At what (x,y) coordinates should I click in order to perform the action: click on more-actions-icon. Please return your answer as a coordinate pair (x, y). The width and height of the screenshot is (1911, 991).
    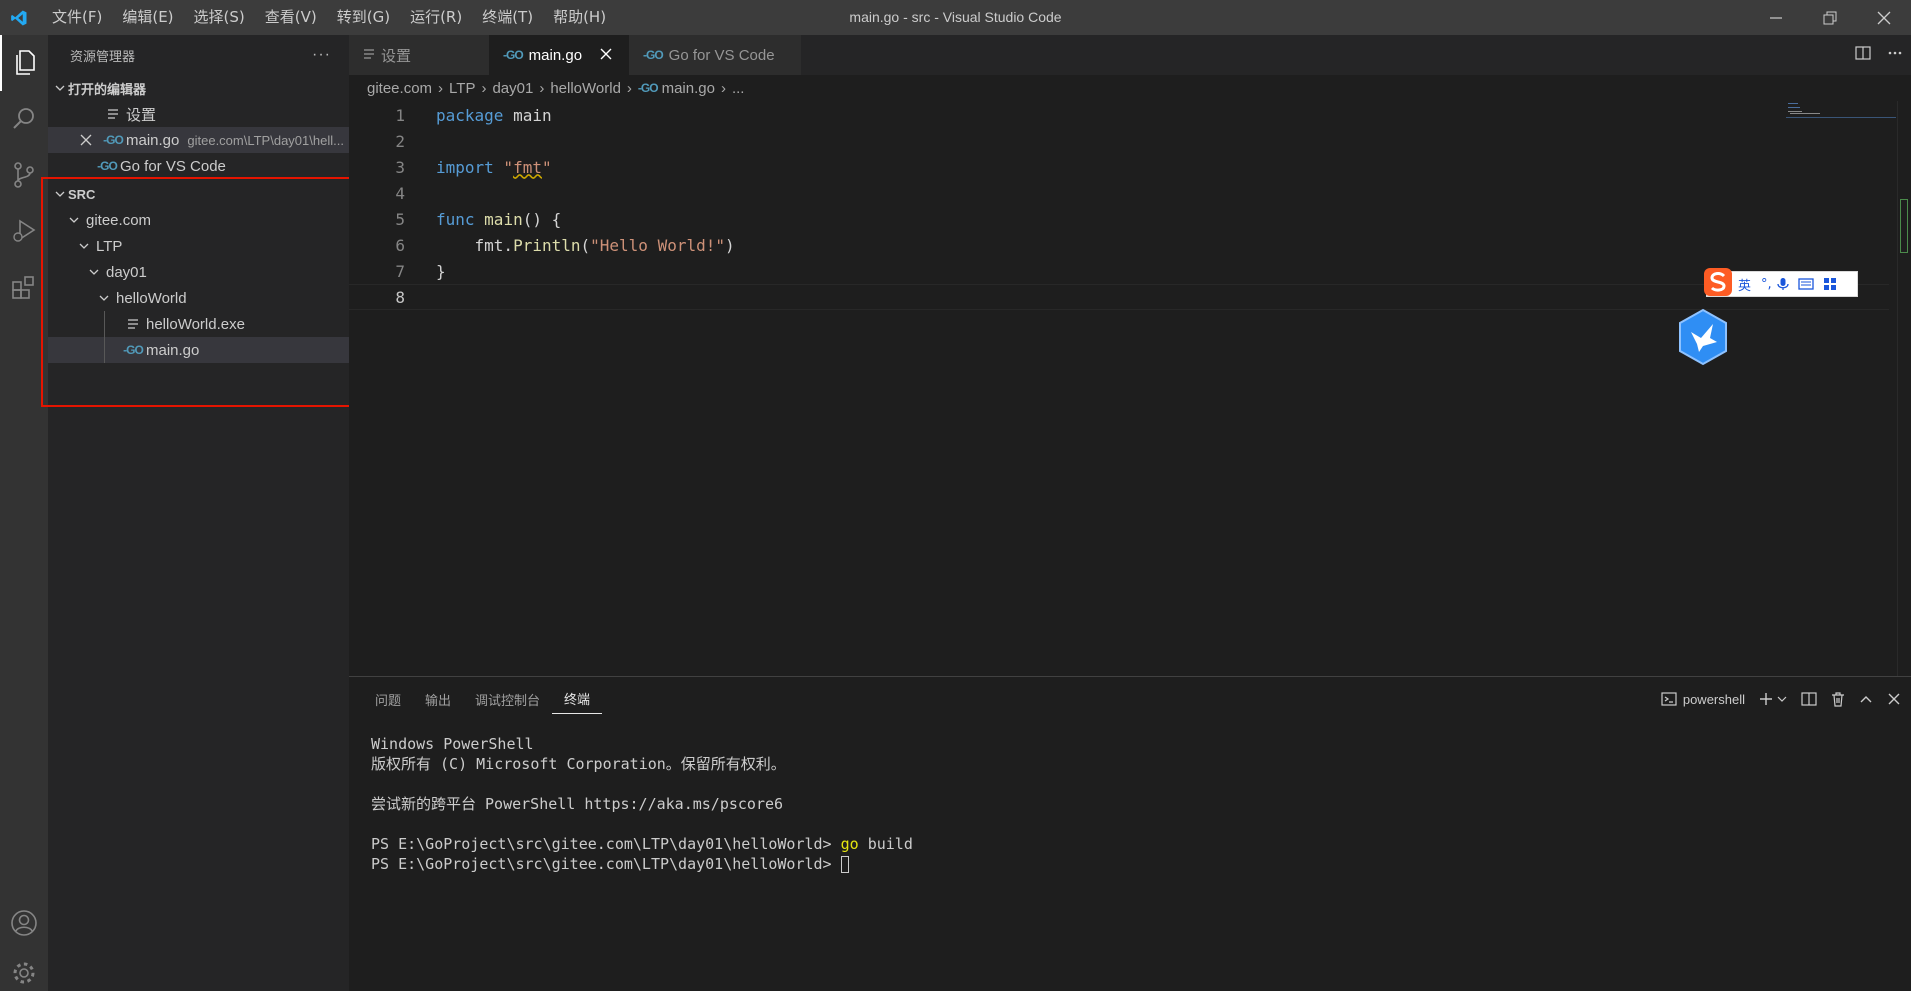
    Looking at the image, I should click on (1895, 55).